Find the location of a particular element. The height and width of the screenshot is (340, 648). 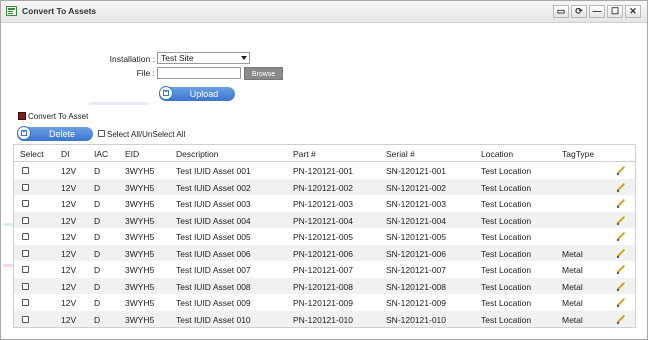

cell-serial-number: SN-120121-007 is located at coordinates (416, 270).